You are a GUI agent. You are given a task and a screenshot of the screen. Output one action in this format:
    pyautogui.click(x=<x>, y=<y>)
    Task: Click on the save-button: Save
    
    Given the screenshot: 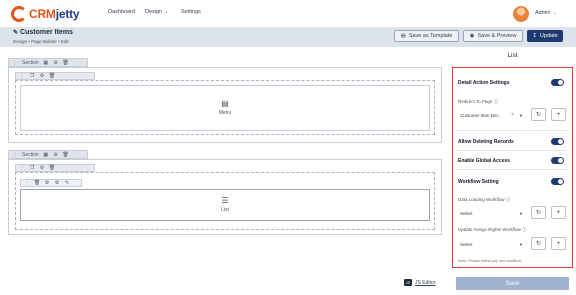 What is the action you would take?
    pyautogui.click(x=512, y=283)
    